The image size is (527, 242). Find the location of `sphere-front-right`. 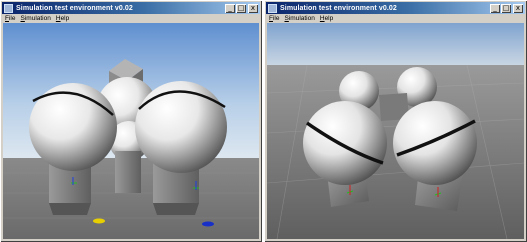

sphere-front-right is located at coordinates (435, 143).